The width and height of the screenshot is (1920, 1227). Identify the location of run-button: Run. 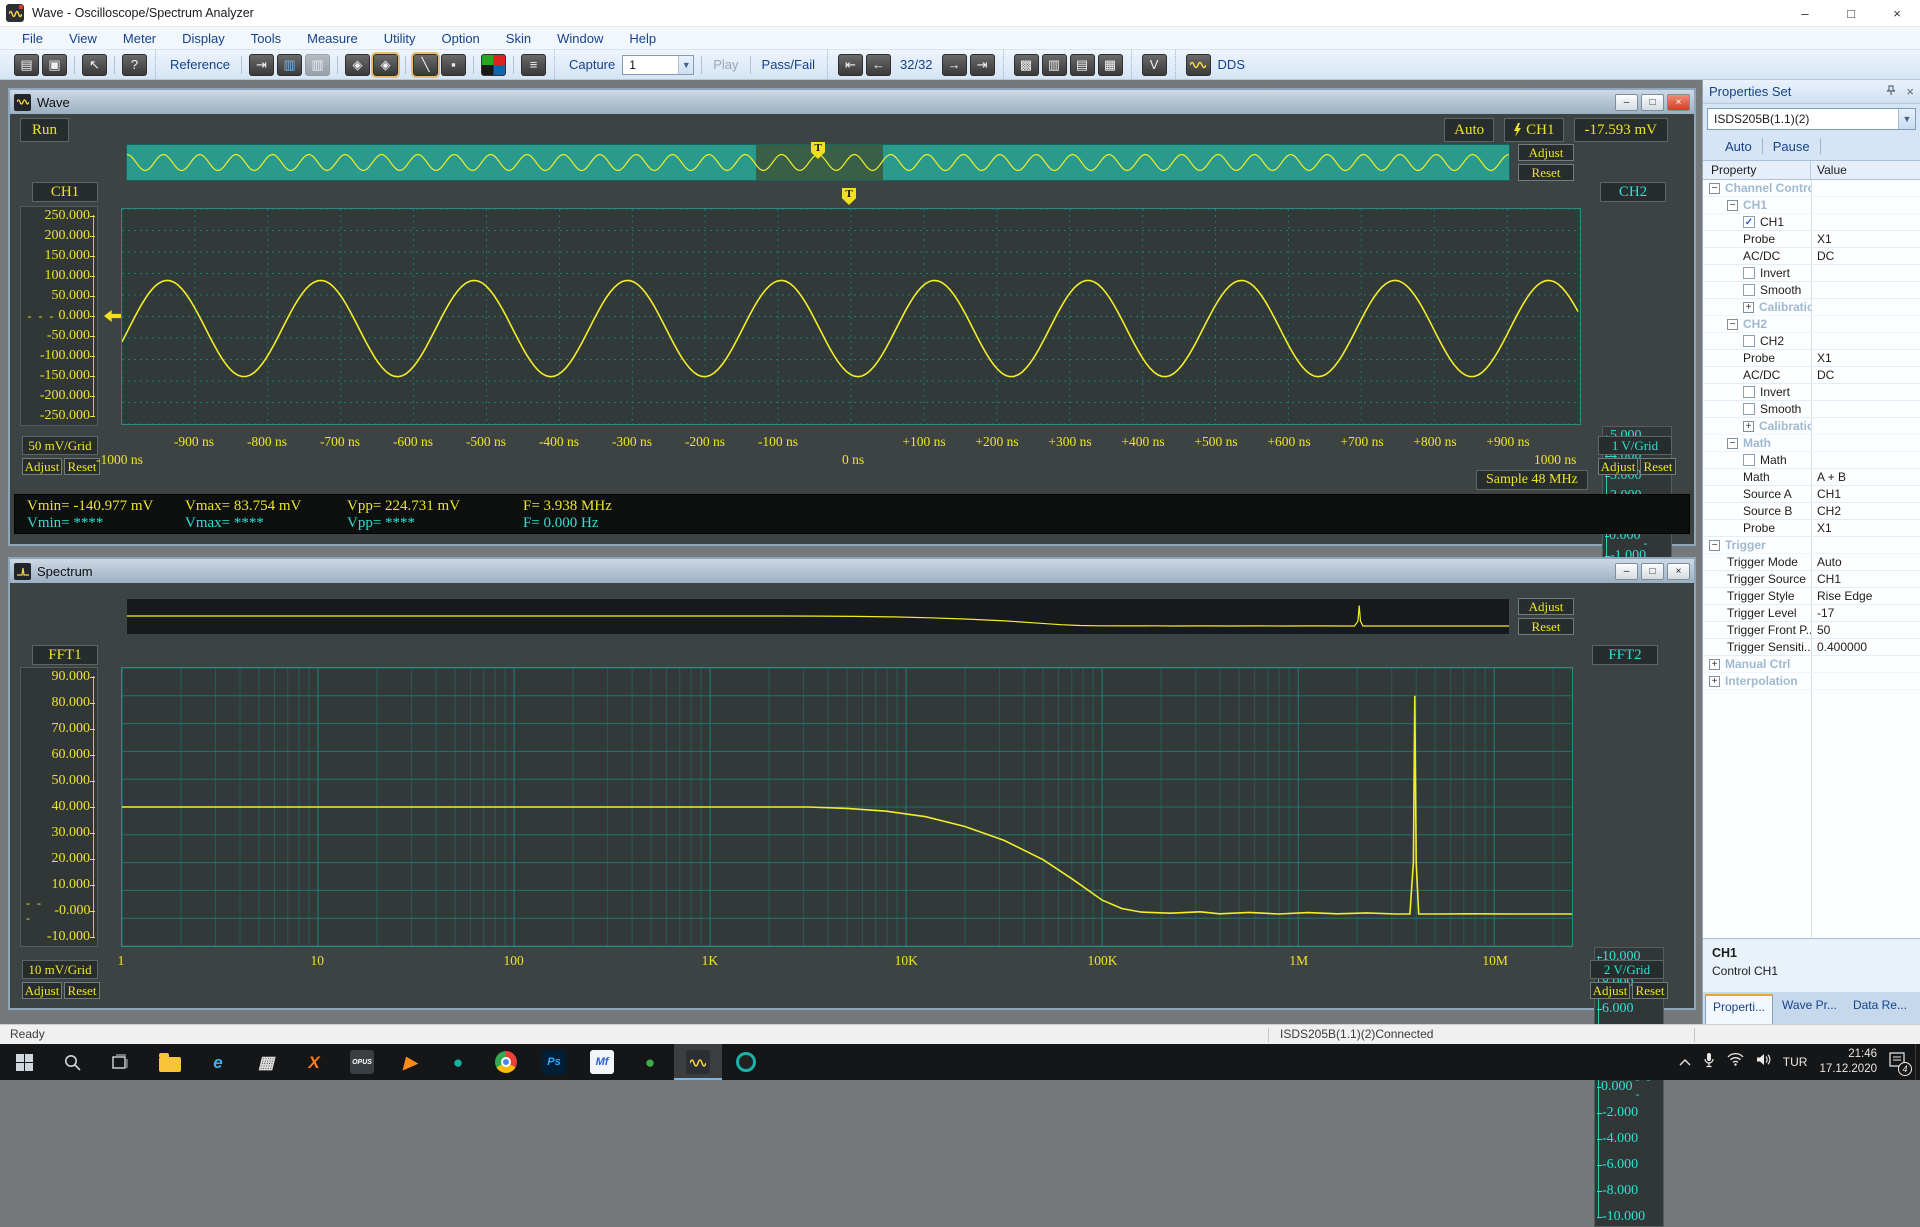
(45, 130).